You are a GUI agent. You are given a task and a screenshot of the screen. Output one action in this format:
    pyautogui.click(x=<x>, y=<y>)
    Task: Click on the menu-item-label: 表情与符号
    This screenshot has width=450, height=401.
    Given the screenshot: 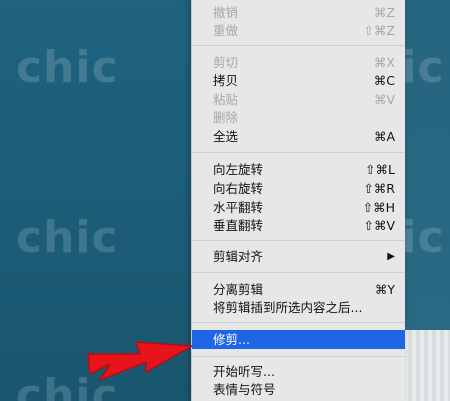 What is the action you would take?
    pyautogui.click(x=244, y=389)
    